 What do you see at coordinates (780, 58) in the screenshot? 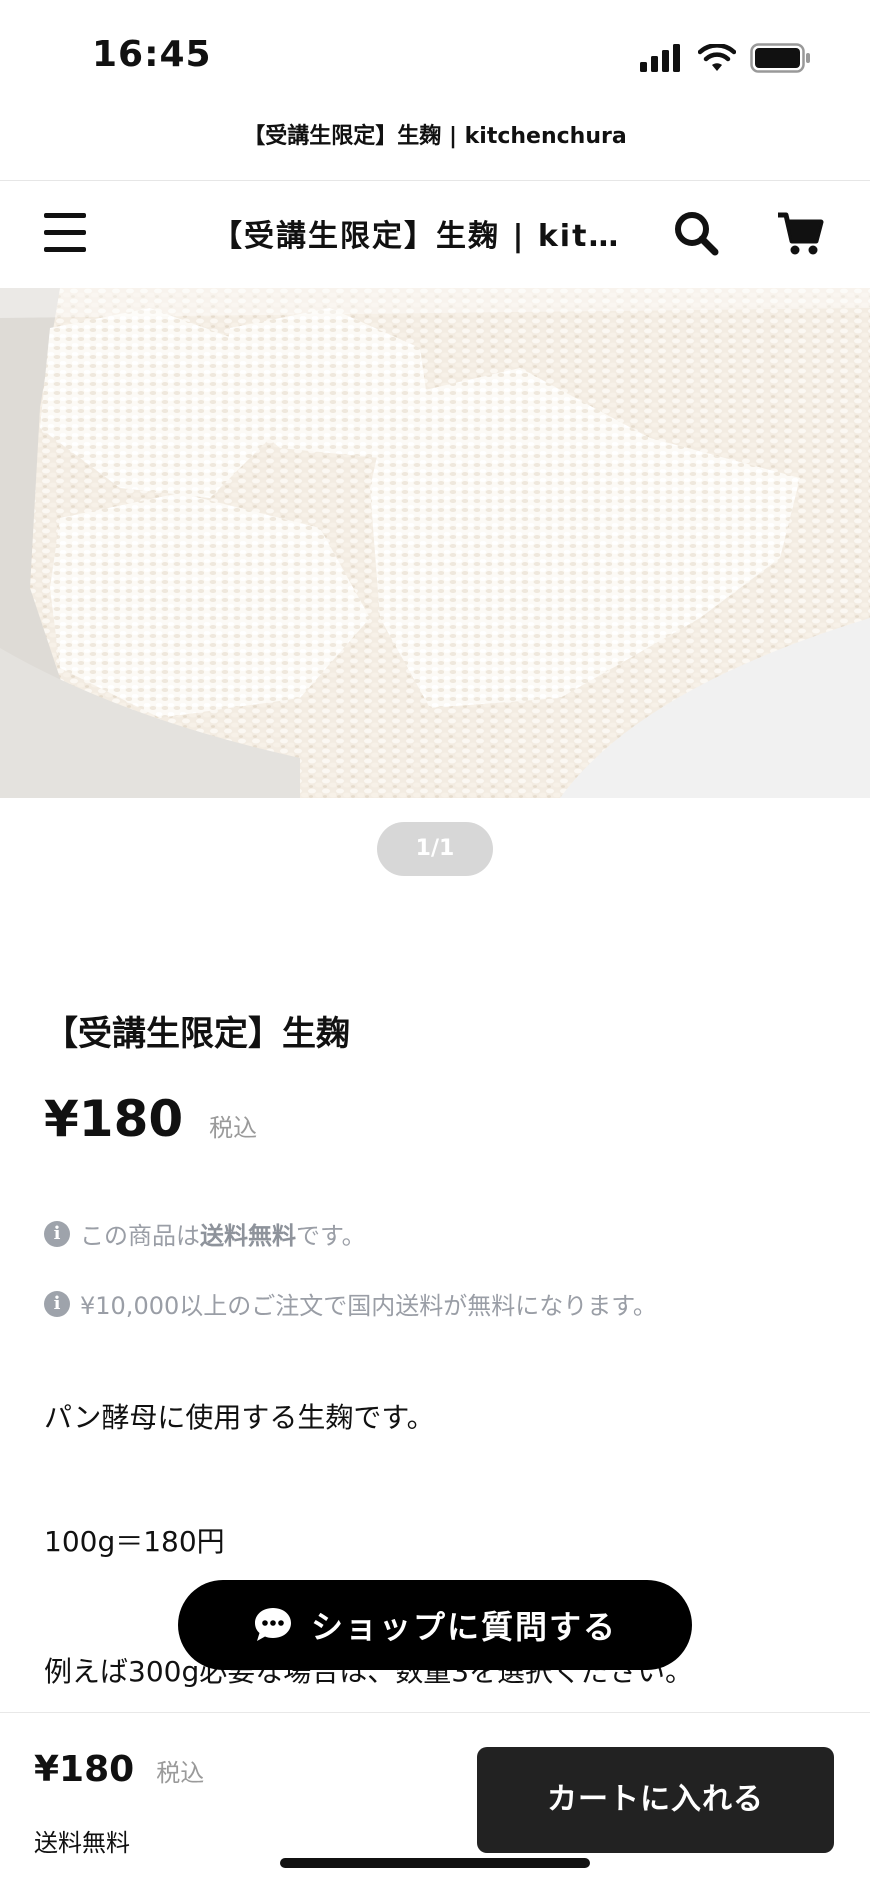
I see `battery-icon` at bounding box center [780, 58].